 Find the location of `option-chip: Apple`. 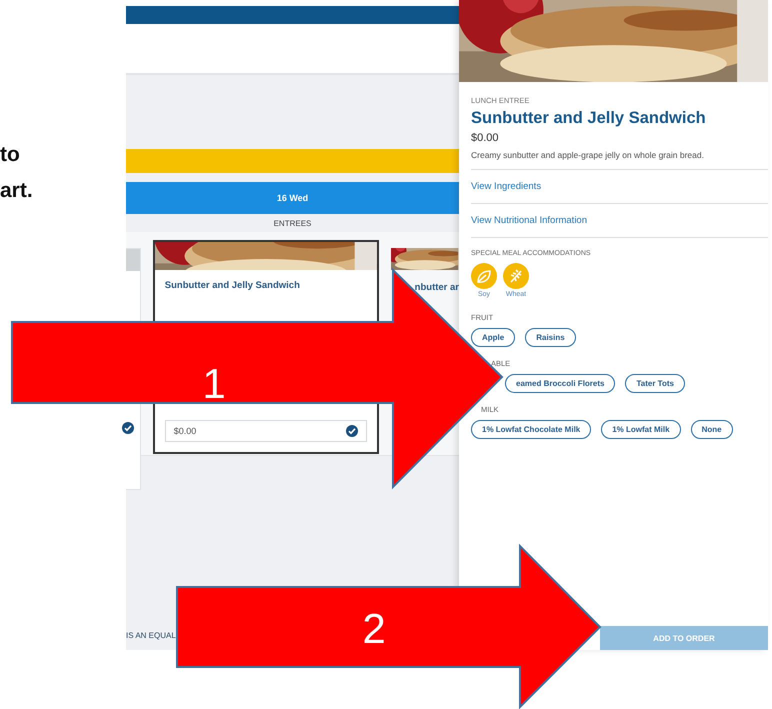

option-chip: Apple is located at coordinates (493, 337).